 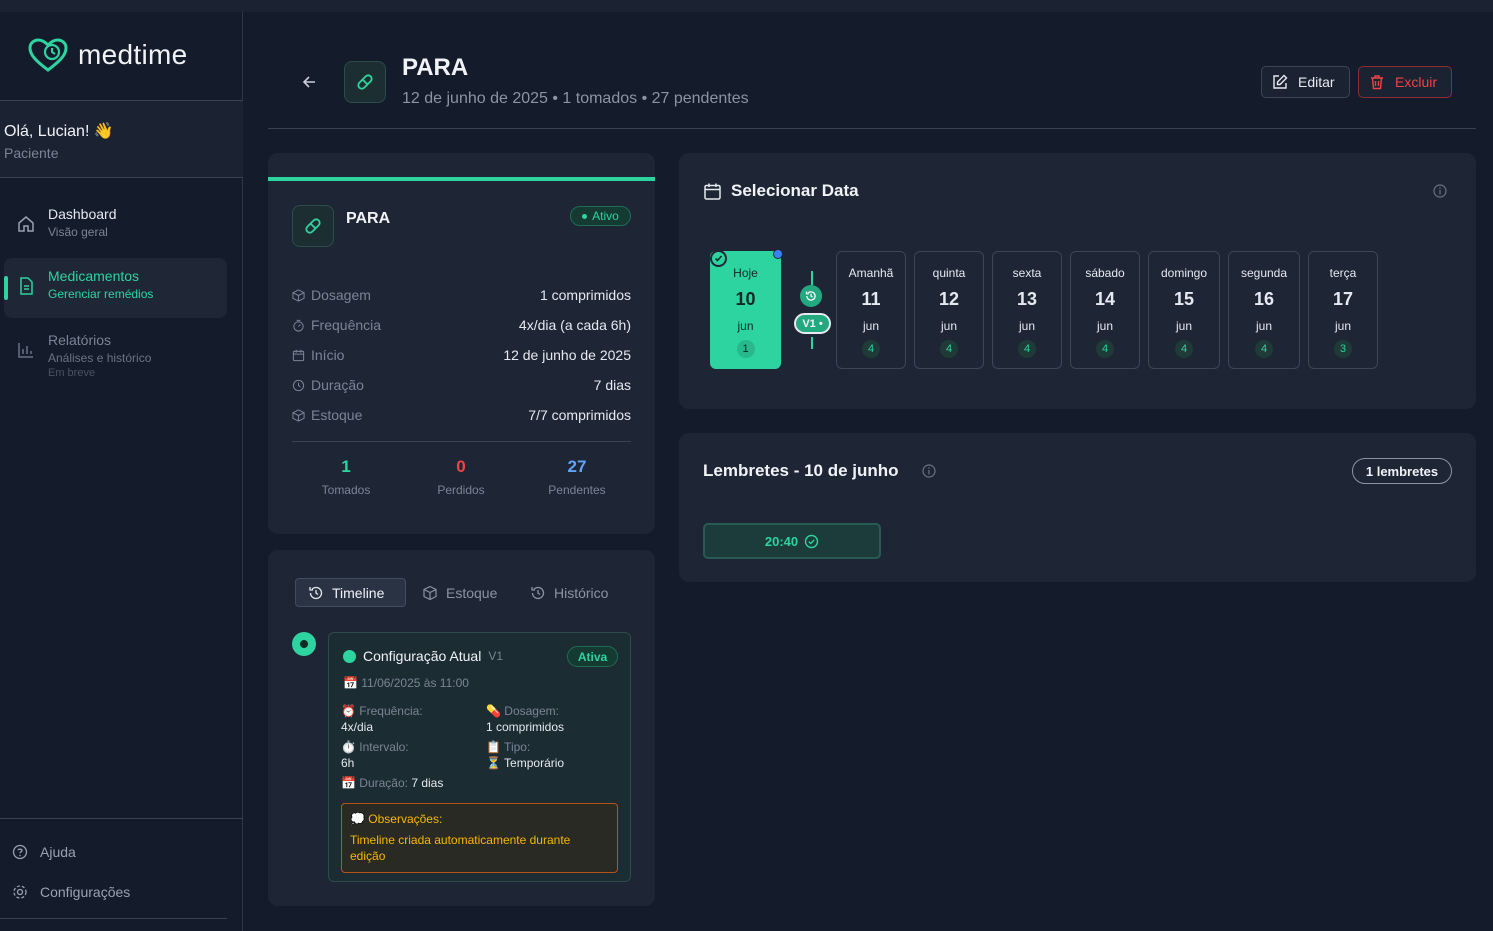 I want to click on nav-item-relatorios: Relatórios Análises e histórico Em breve, so click(x=115, y=352).